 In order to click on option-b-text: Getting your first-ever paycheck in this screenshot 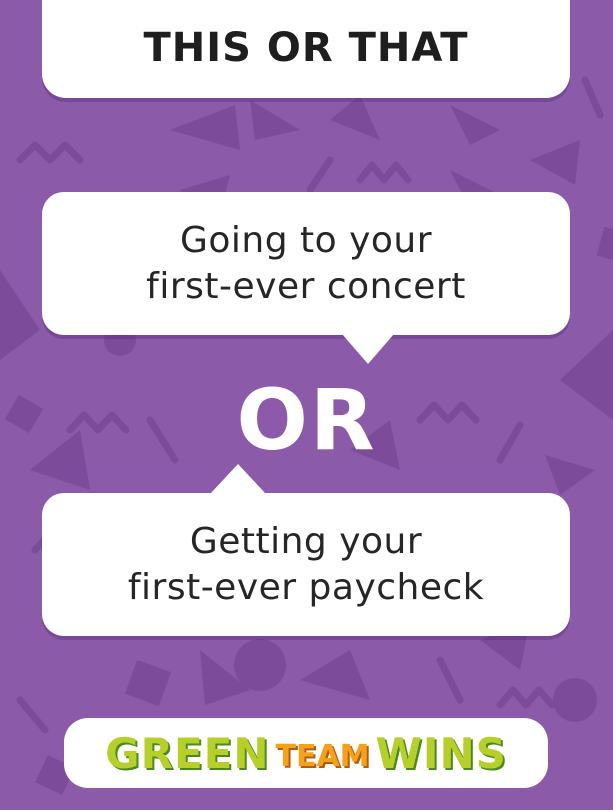, I will do `click(306, 565)`.